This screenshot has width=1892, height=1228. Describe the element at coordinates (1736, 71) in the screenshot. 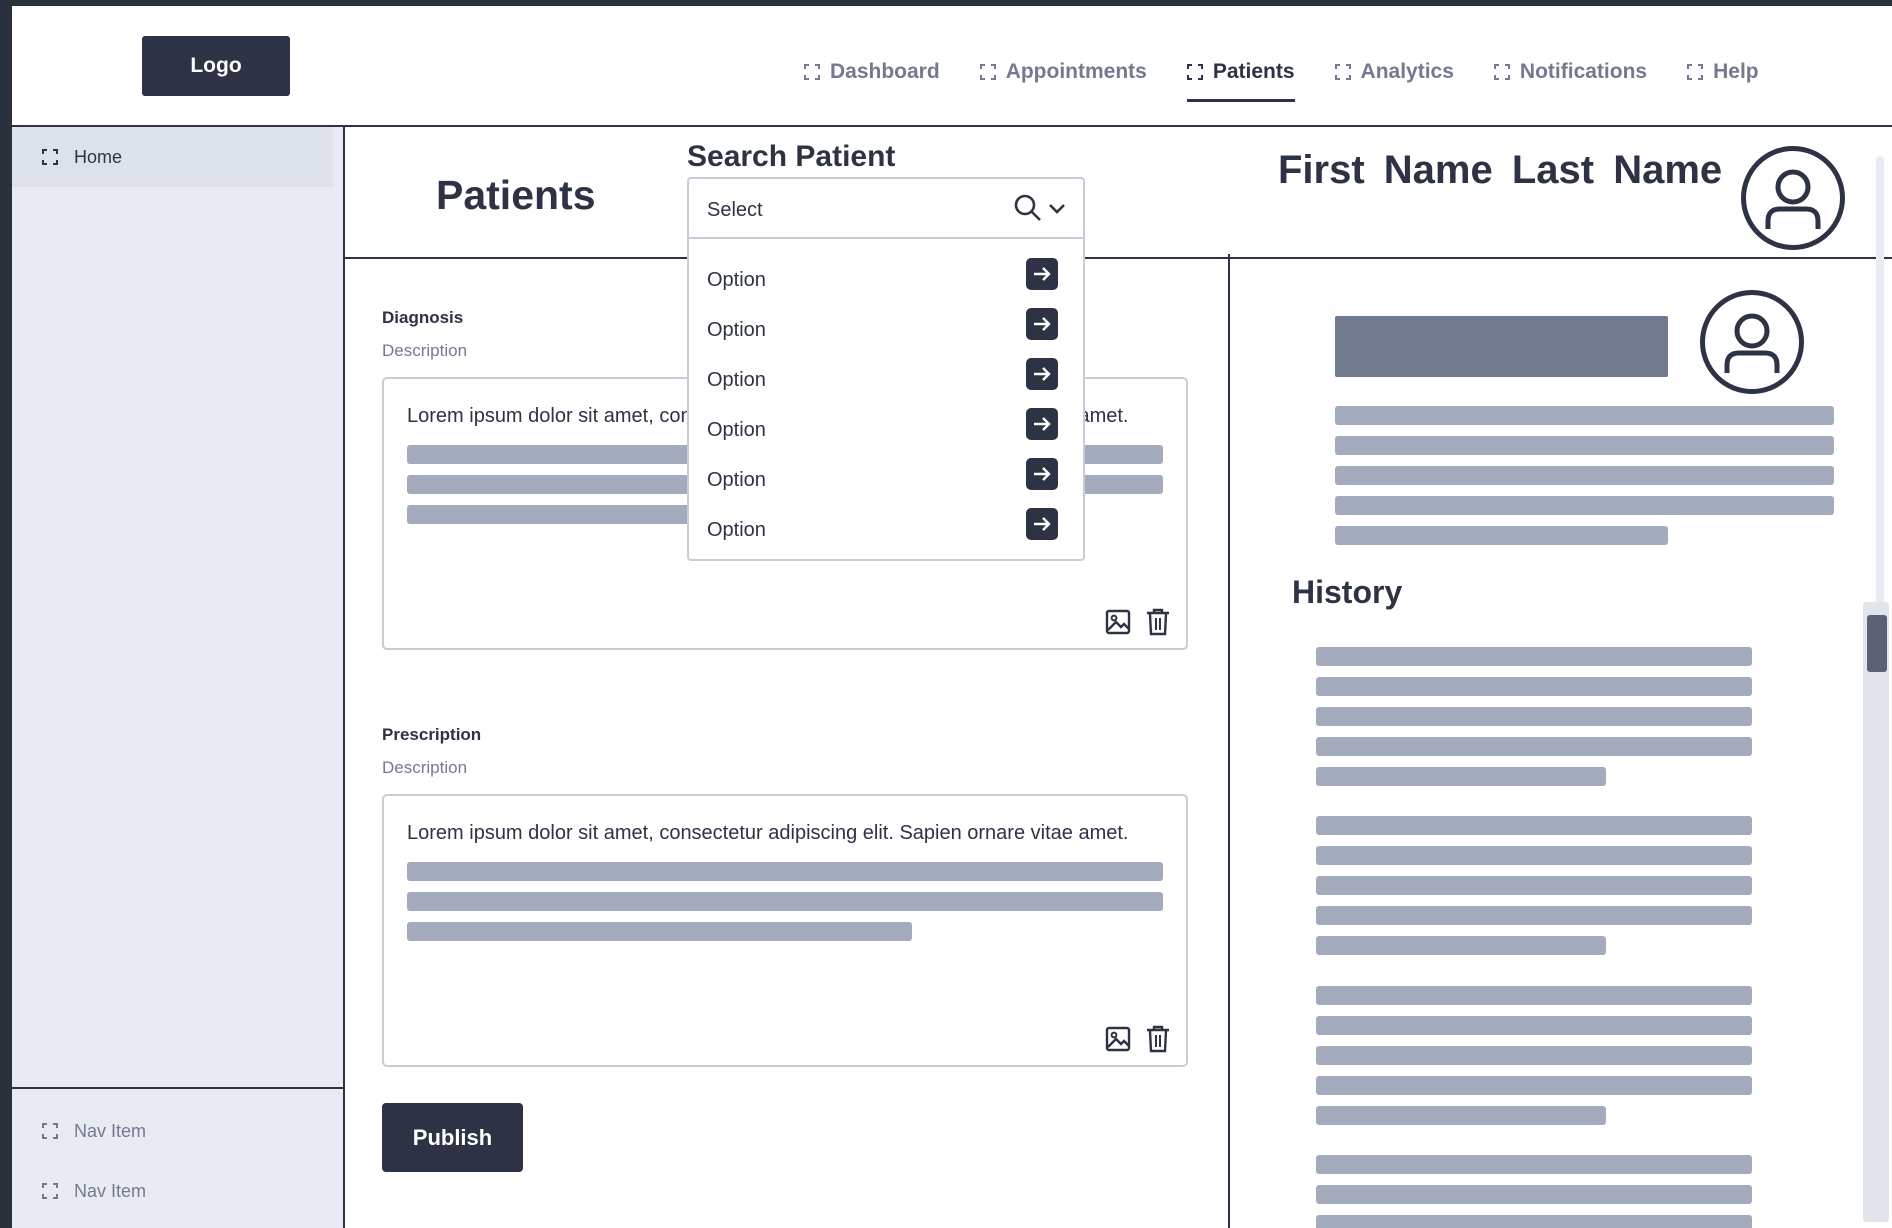

I see `nav-label: Help` at that location.